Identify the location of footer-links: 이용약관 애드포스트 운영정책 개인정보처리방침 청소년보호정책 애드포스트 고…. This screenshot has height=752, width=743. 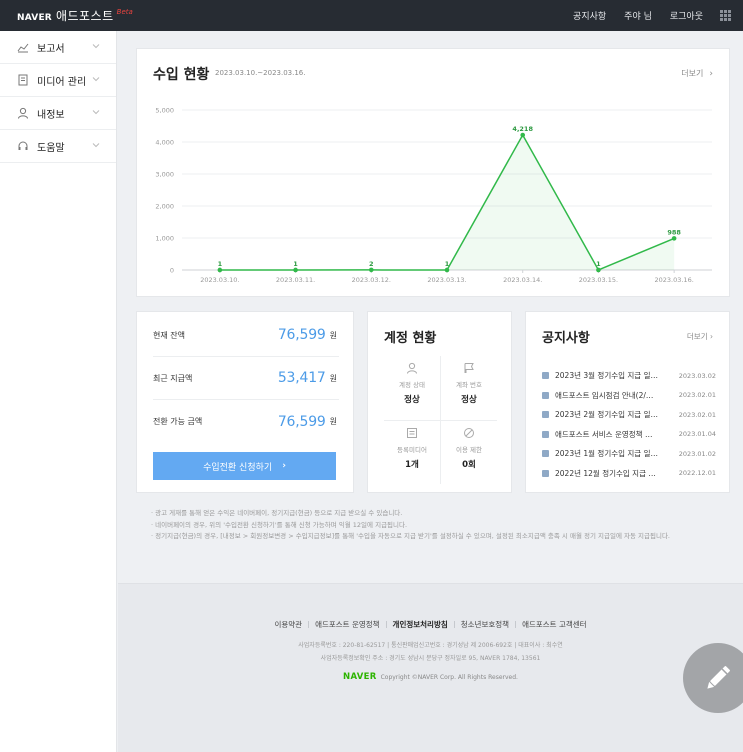
(430, 624).